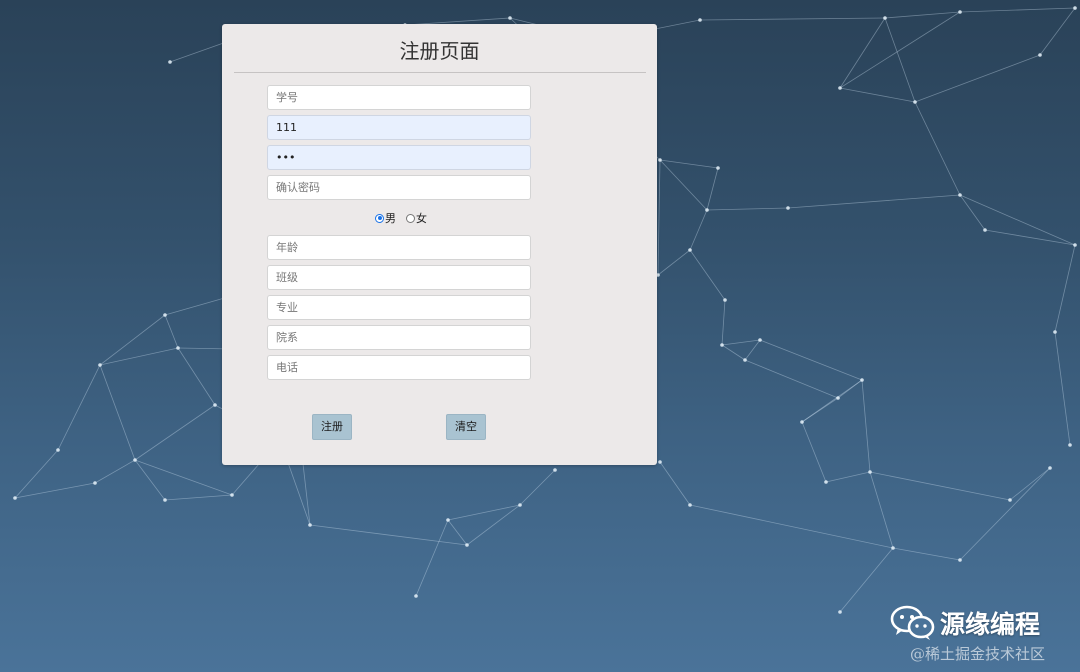 The image size is (1080, 672). What do you see at coordinates (399, 127) in the screenshot?
I see `username-input` at bounding box center [399, 127].